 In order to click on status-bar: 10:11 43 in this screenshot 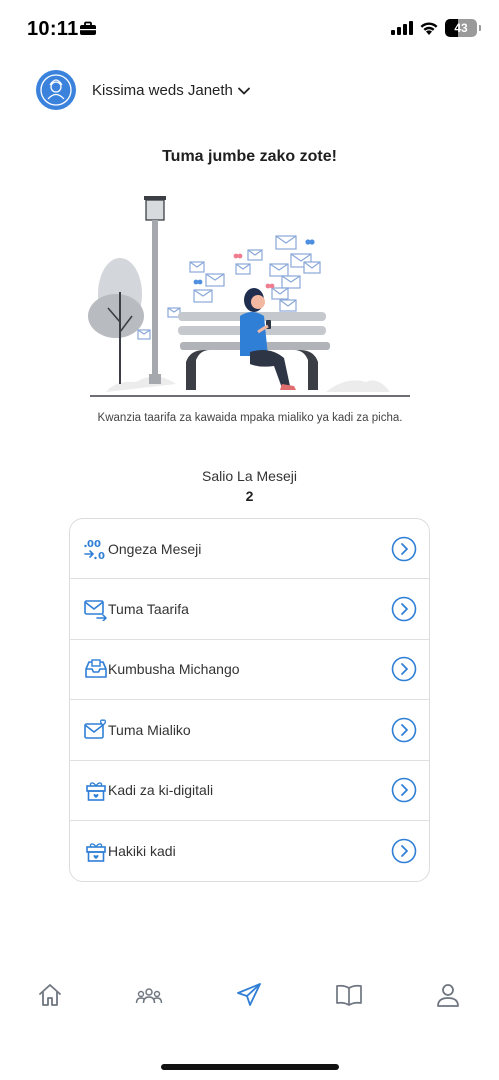, I will do `click(249, 30)`.